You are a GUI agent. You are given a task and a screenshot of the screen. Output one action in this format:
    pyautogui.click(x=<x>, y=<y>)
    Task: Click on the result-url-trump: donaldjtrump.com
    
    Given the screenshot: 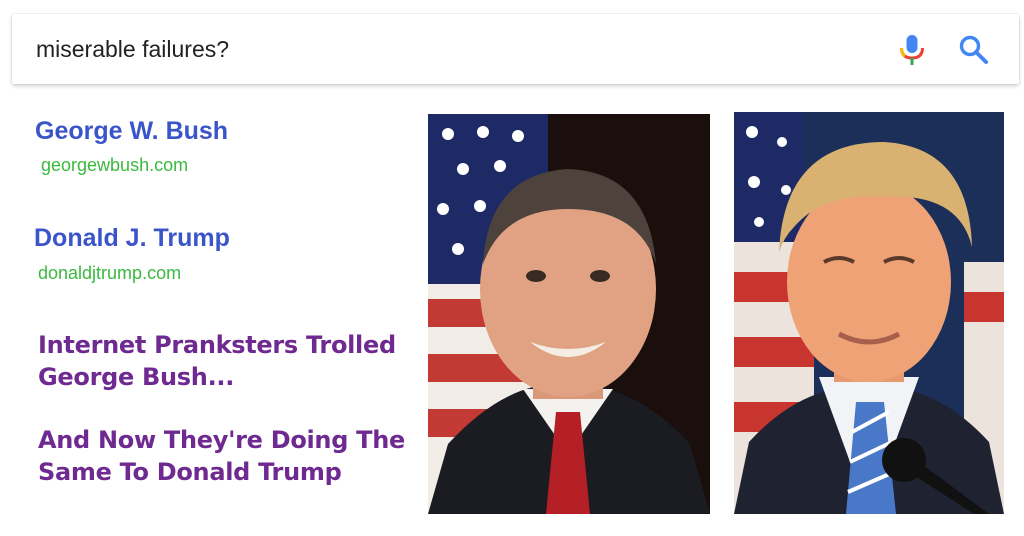 What is the action you would take?
    pyautogui.click(x=109, y=273)
    